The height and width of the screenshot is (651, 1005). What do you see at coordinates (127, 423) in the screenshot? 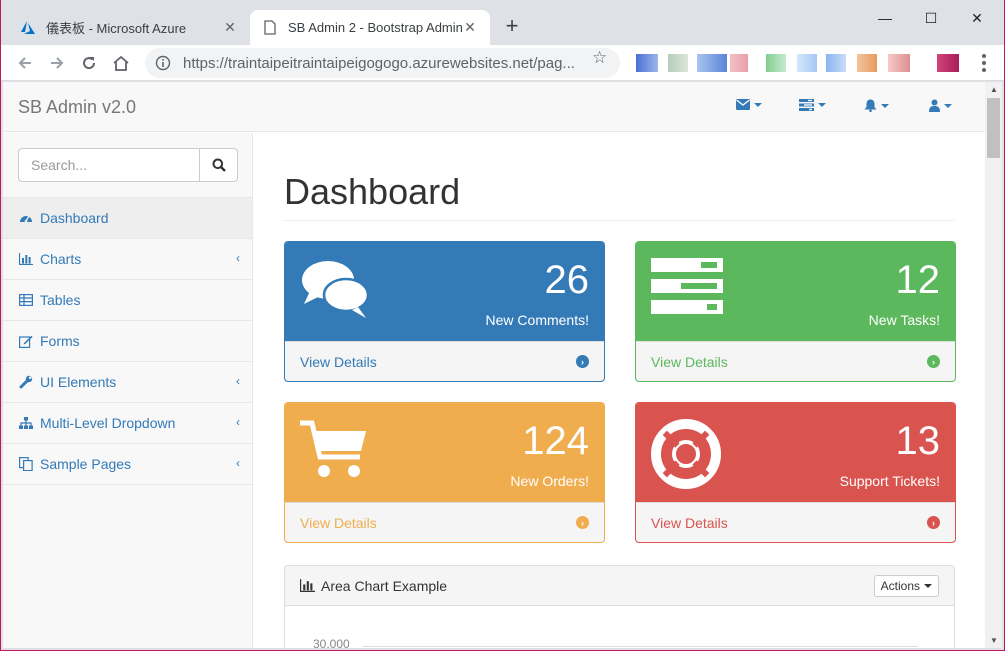
I see `sidebar-item-multi-level-dropdown: Multi-Level Dropdown ‹` at bounding box center [127, 423].